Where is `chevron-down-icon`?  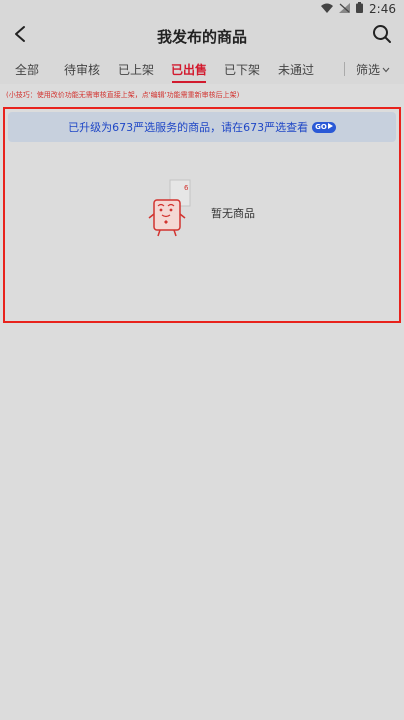 chevron-down-icon is located at coordinates (386, 69).